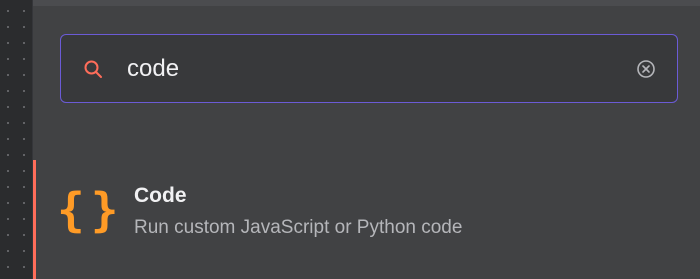 This screenshot has height=279, width=700. I want to click on search-input, so click(367, 69).